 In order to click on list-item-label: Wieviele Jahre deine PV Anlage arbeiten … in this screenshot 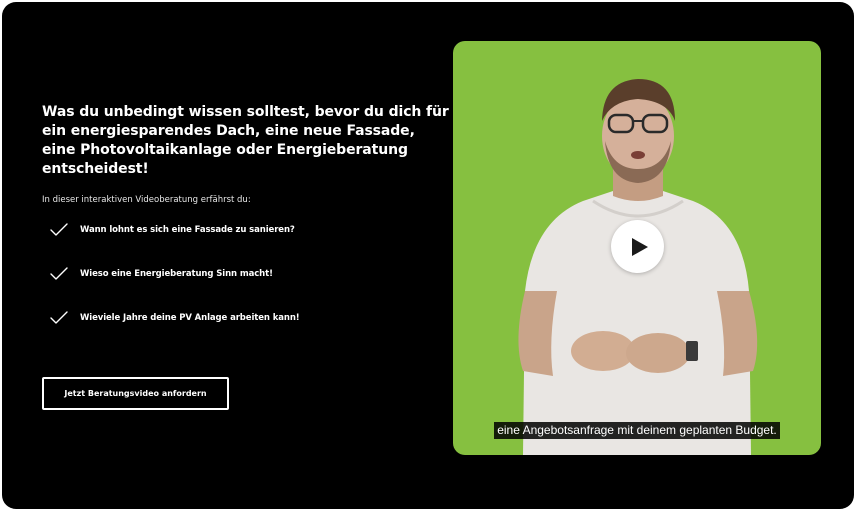, I will do `click(190, 318)`.